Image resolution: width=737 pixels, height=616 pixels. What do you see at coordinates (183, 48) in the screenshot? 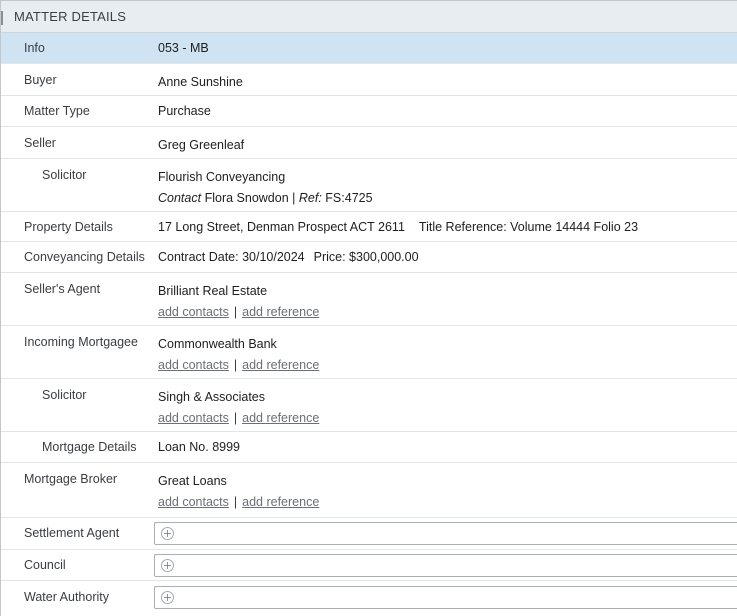
I see `info-value: 053 - MB` at bounding box center [183, 48].